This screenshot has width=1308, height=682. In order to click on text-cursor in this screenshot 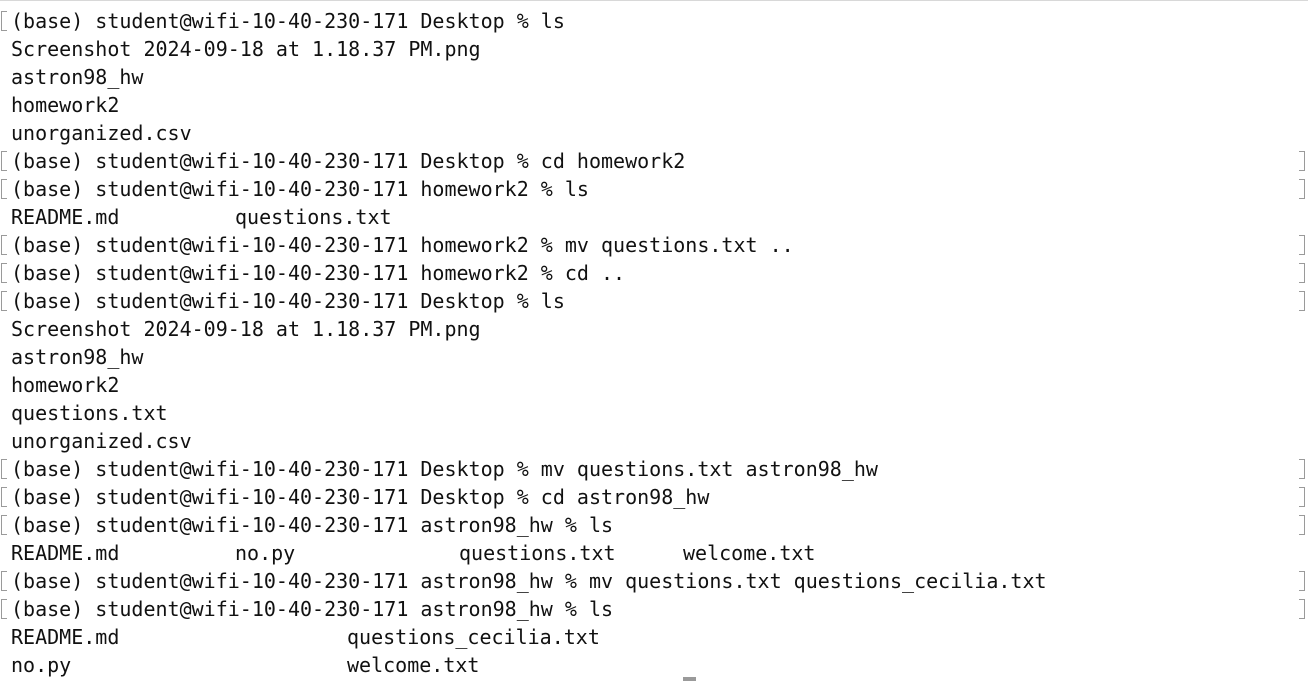, I will do `click(689, 679)`.